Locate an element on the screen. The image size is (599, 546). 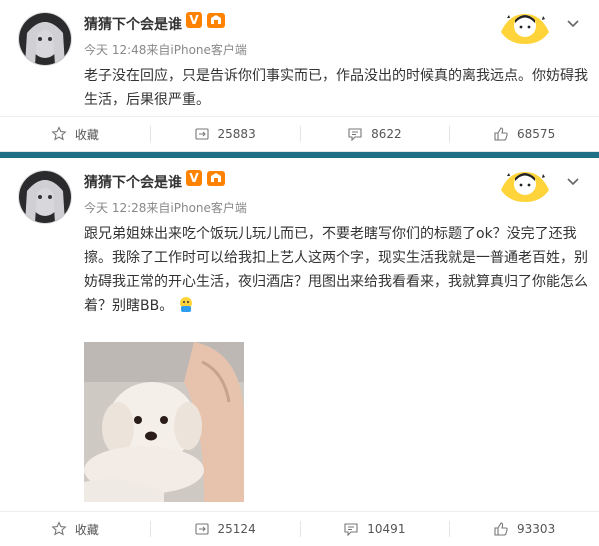
comment-count: 8622 is located at coordinates (386, 134).